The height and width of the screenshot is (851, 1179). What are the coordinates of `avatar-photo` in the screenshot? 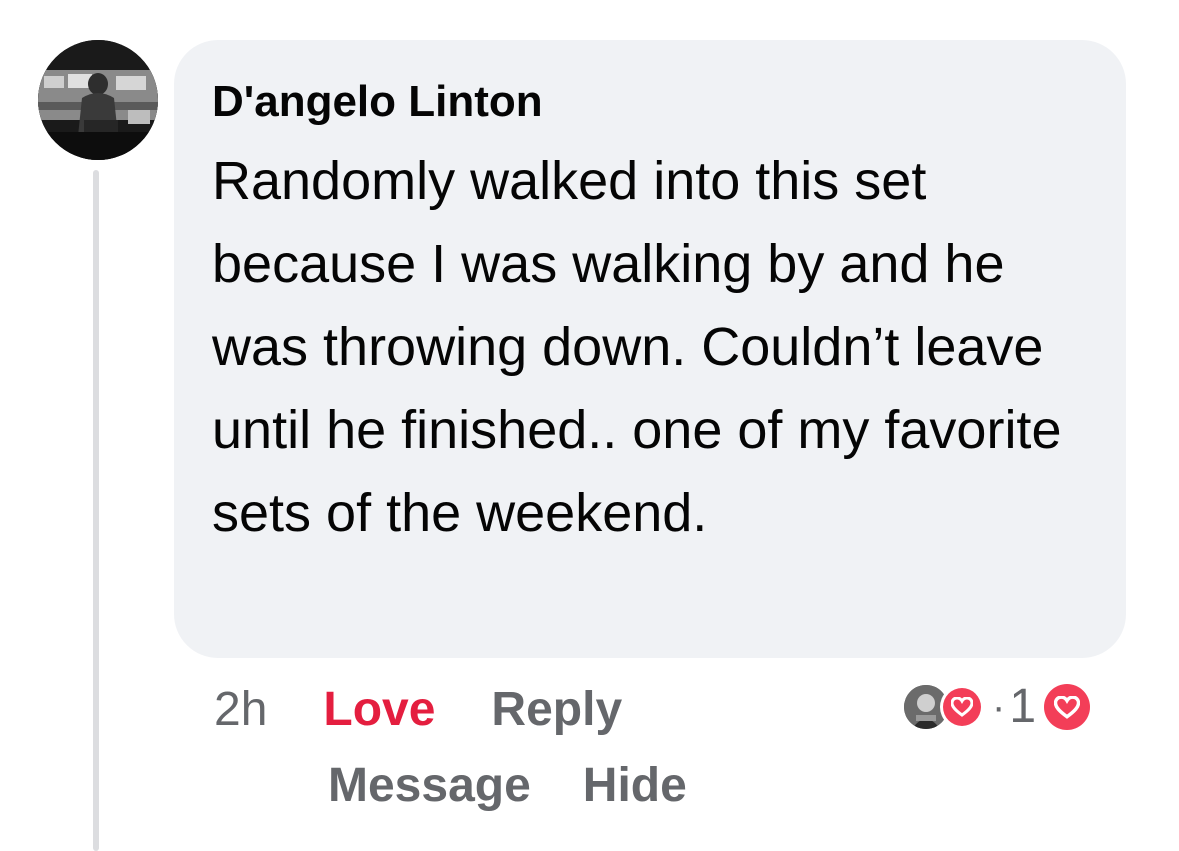 It's located at (98, 100).